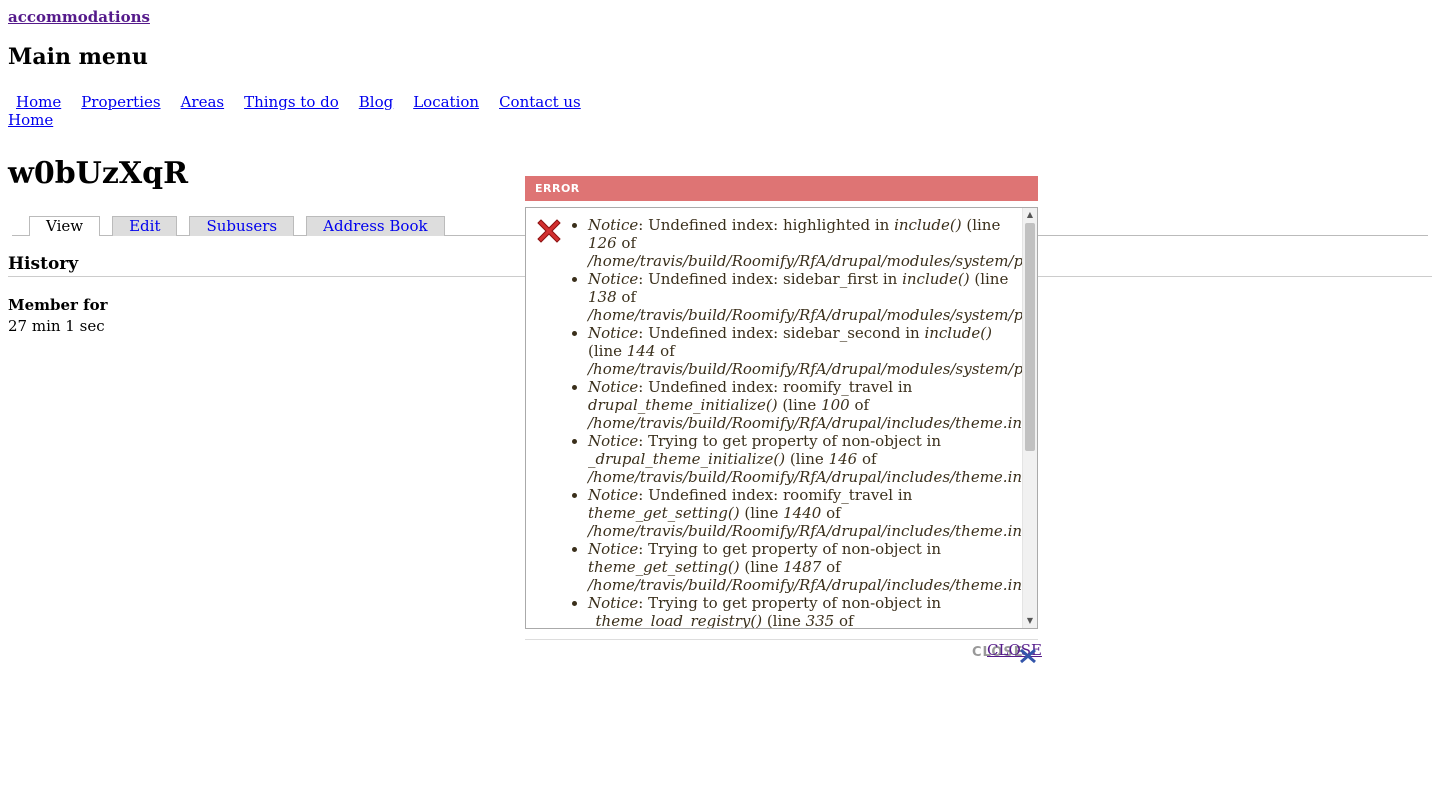 This screenshot has height=795, width=1440. I want to click on close-button: CLOSE CLOSE, so click(1007, 650).